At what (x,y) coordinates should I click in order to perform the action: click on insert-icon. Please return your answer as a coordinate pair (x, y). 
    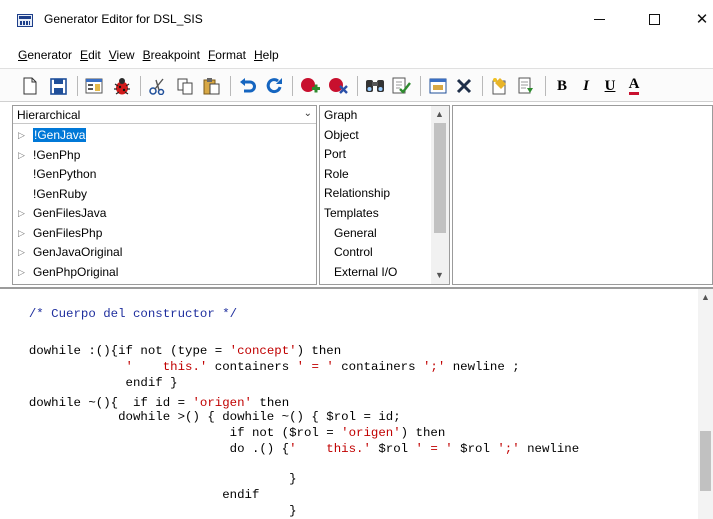
    Looking at the image, I should click on (525, 85).